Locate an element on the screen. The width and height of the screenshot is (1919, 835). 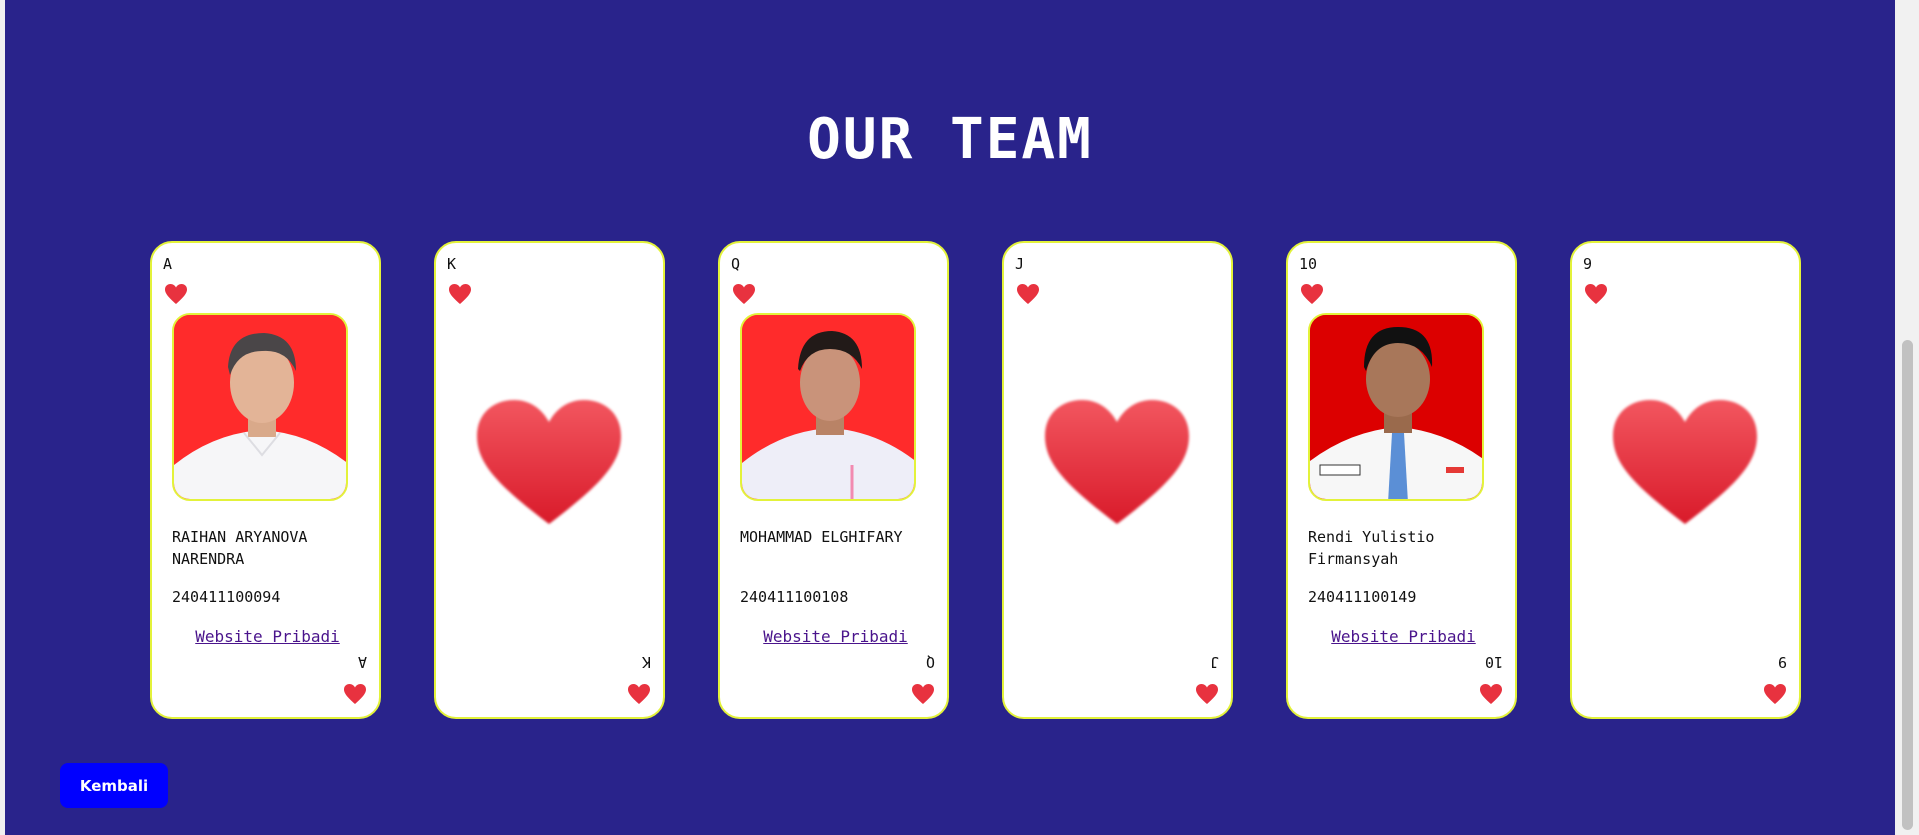
member-name: MOHAMMAD ELGHIFARY is located at coordinates (821, 537).